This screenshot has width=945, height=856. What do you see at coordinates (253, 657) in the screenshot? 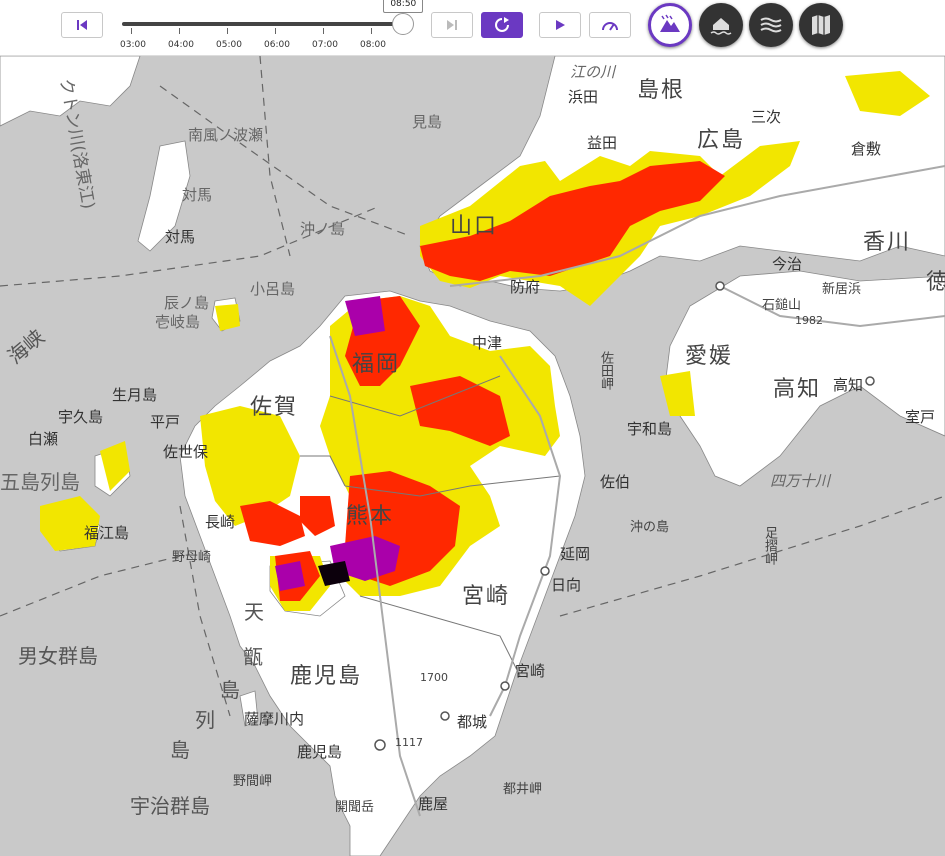
I see `label-koshiki: 甑` at bounding box center [253, 657].